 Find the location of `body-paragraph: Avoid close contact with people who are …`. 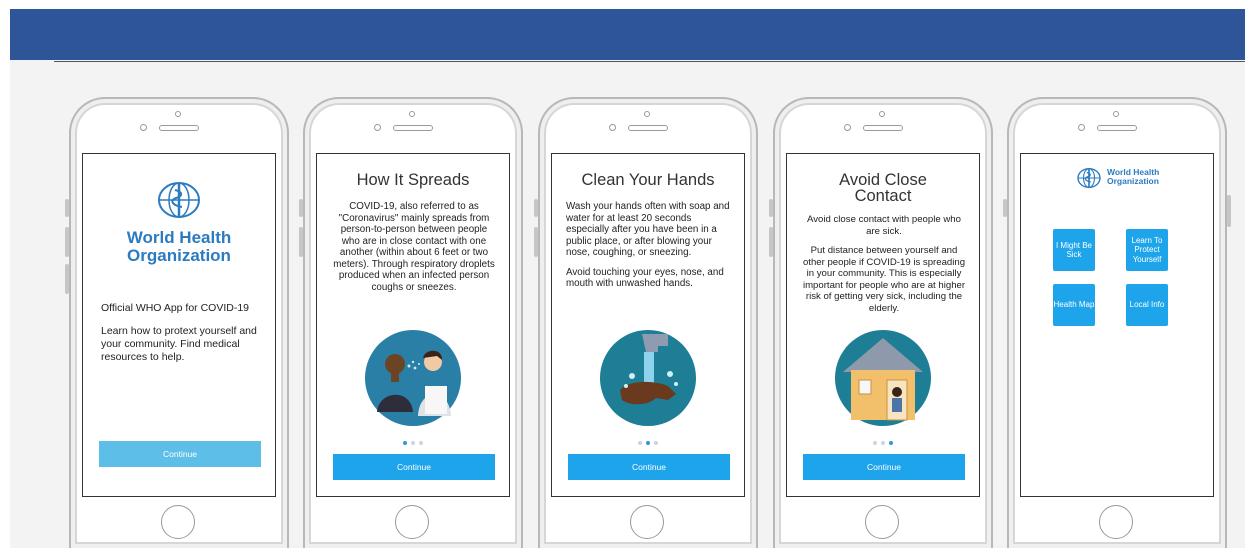

body-paragraph: Avoid close contact with people who are … is located at coordinates (884, 225).